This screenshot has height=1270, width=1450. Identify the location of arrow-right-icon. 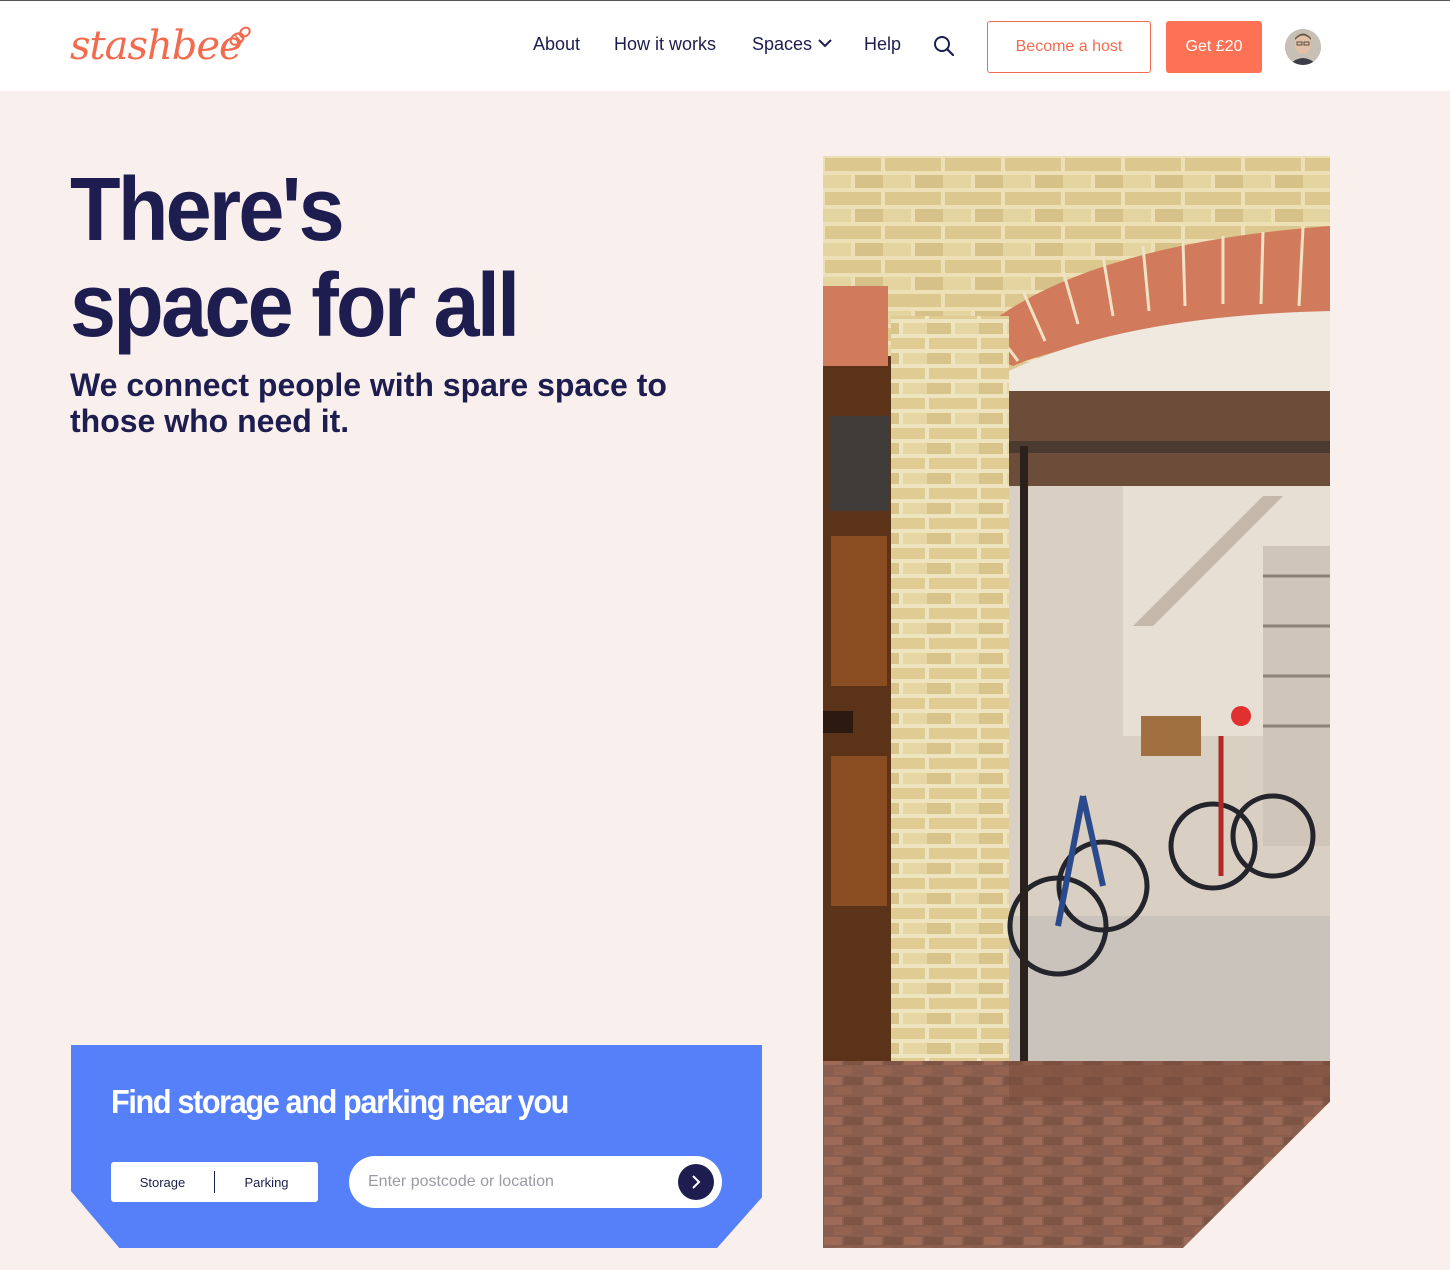
(696, 1182).